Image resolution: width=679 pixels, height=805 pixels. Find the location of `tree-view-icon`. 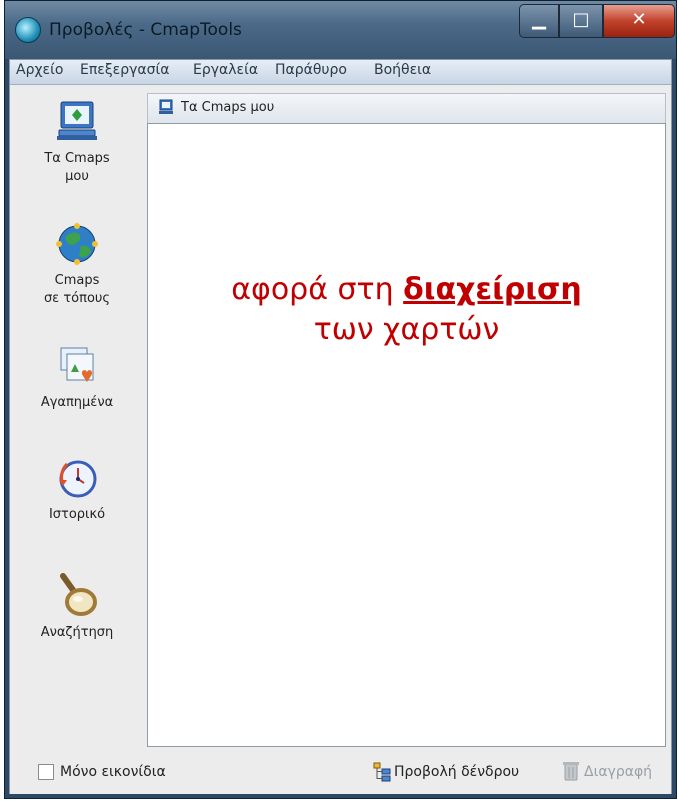

tree-view-icon is located at coordinates (382, 772).